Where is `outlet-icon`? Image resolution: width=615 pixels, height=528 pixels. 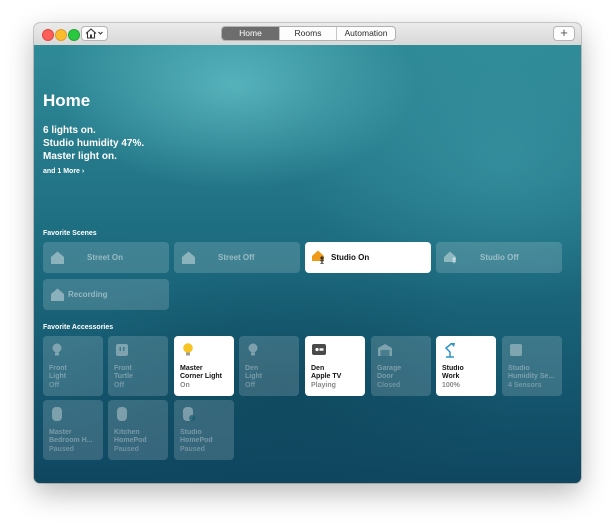 outlet-icon is located at coordinates (122, 350).